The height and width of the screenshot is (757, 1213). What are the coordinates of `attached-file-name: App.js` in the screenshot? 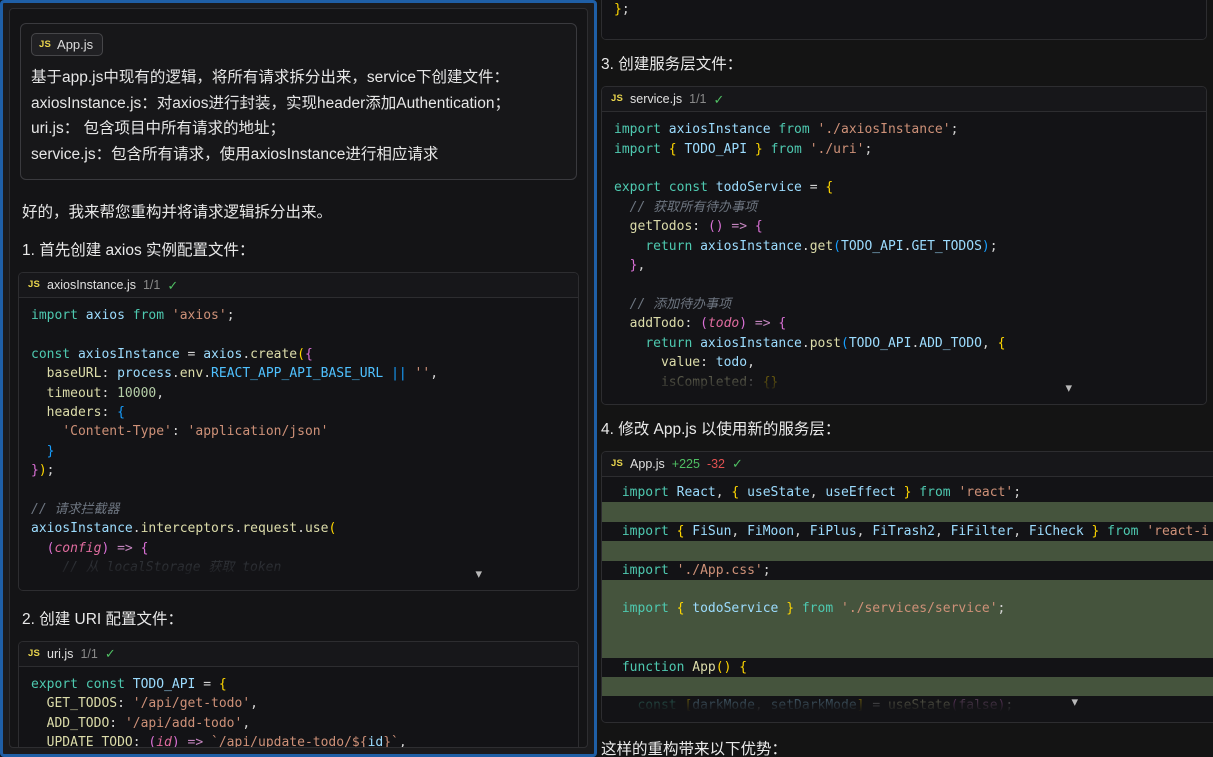 It's located at (75, 44).